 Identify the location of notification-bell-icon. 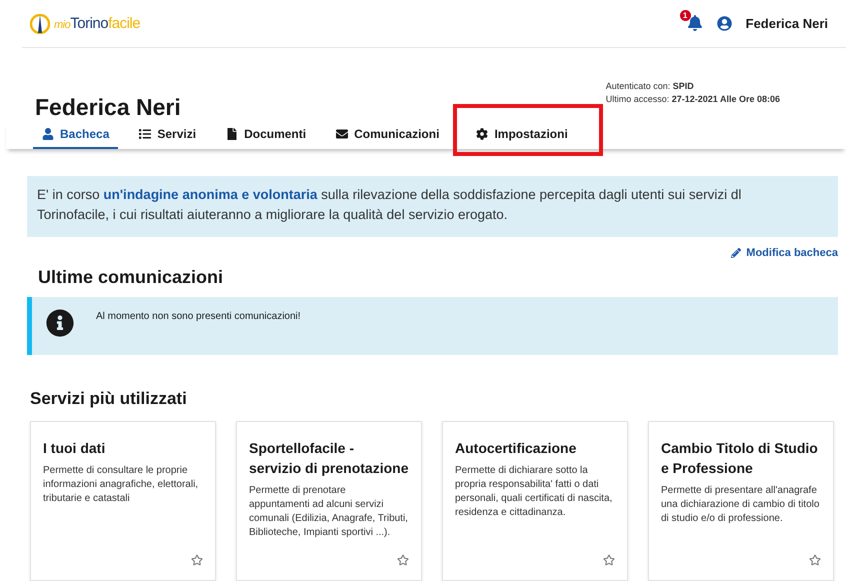
(694, 22).